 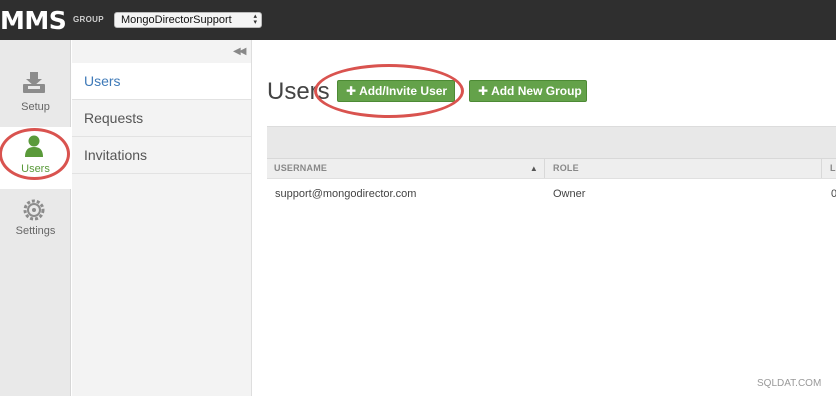 I want to click on table-toolbar, so click(x=551, y=142).